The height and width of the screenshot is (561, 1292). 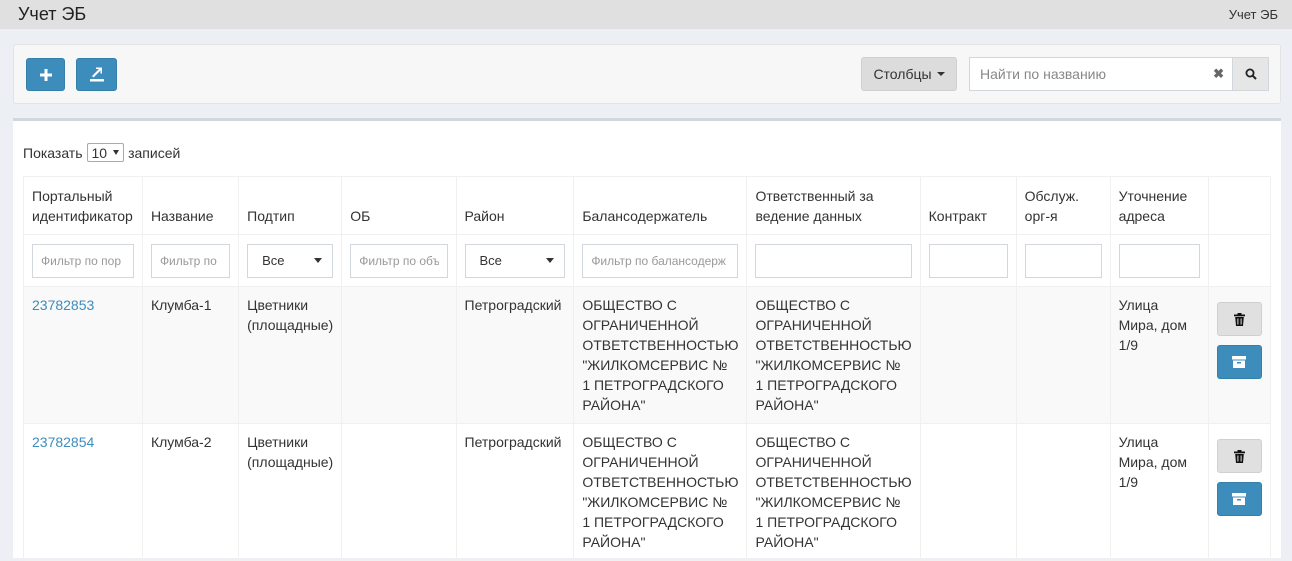 What do you see at coordinates (53, 152) in the screenshot?
I see `show-label: Показать` at bounding box center [53, 152].